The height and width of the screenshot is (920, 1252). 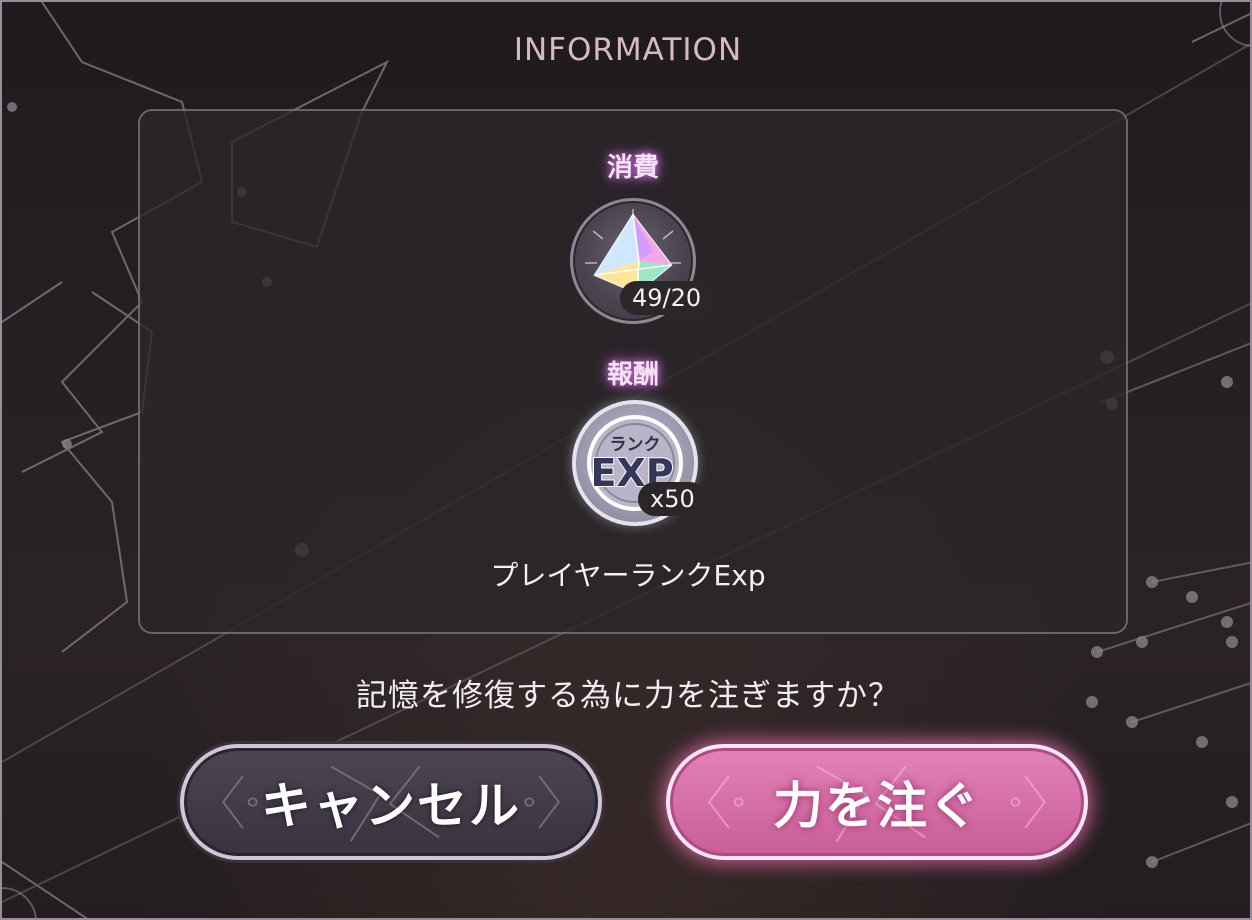 I want to click on dialog-title: INFORMATION, so click(x=628, y=50).